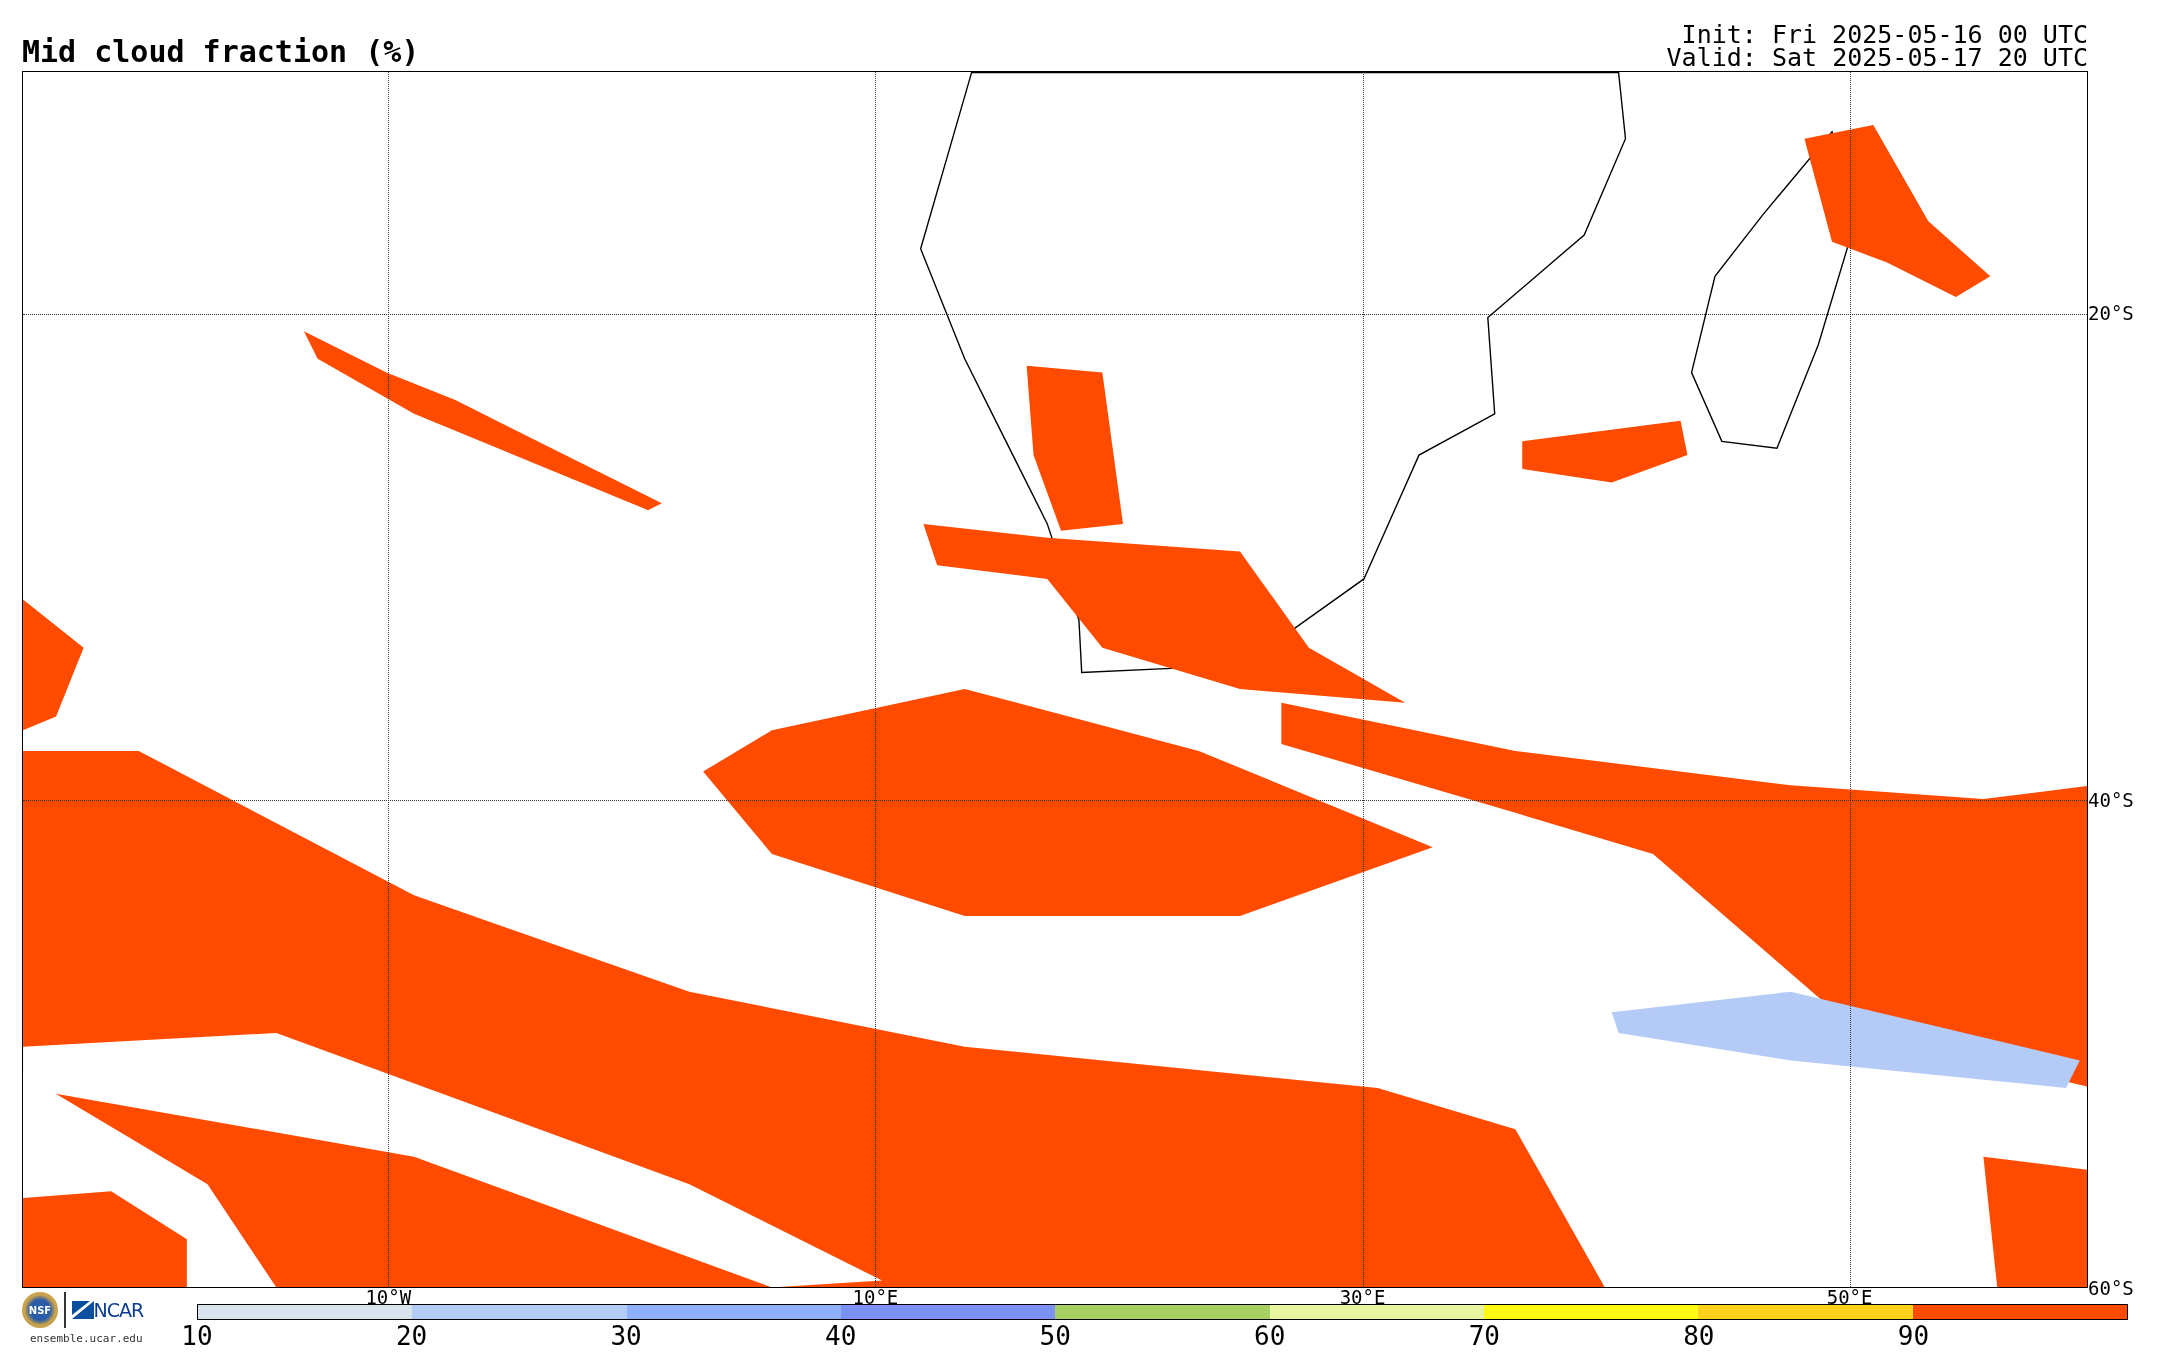 Image resolution: width=2160 pixels, height=1354 pixels. I want to click on ncar-logo-text: NCAR, so click(118, 1310).